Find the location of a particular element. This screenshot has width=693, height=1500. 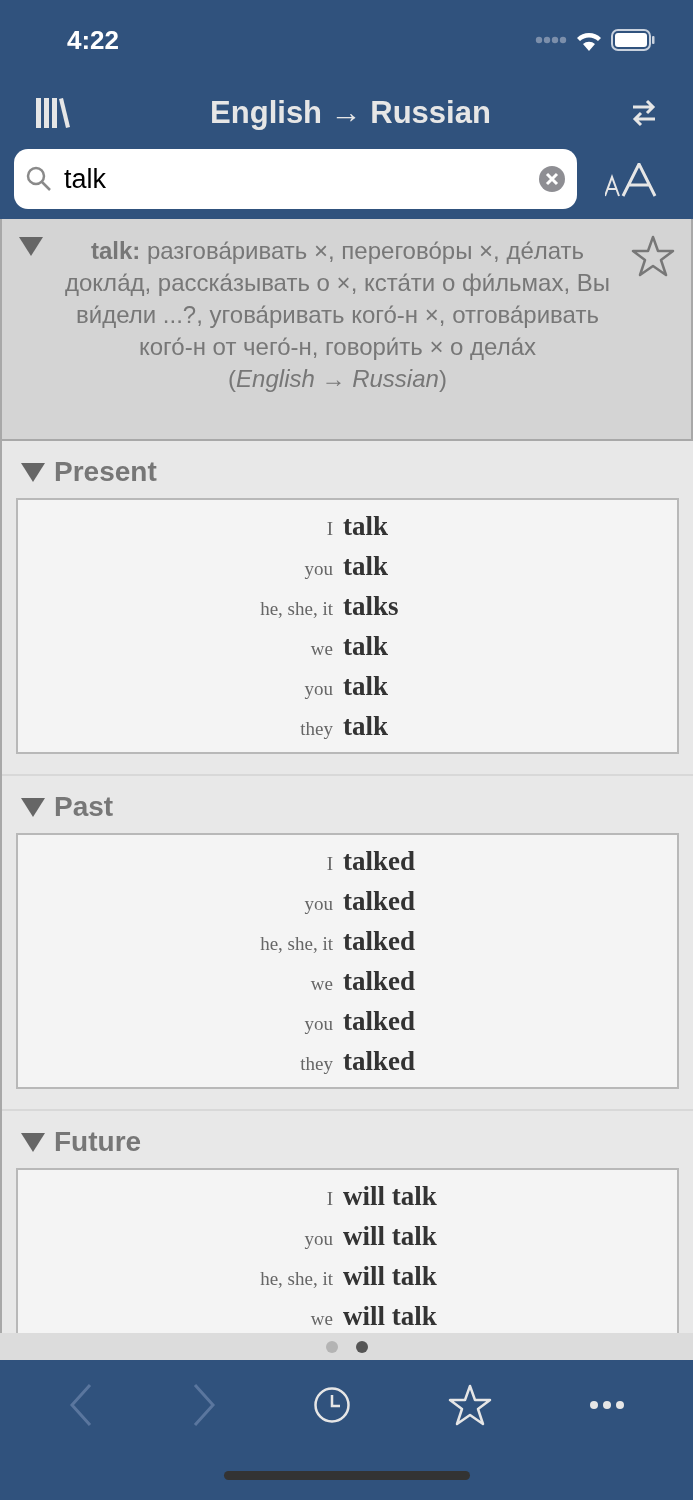

direction-text: (English → Russian) is located at coordinates (337, 379).